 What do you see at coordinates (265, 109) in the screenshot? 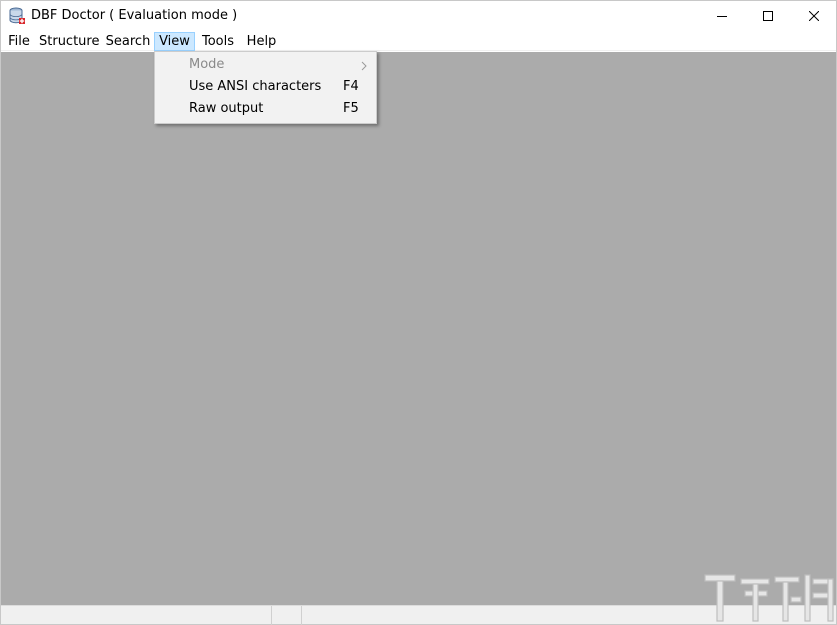
I see `menu-item-raw-output: Raw output F5` at bounding box center [265, 109].